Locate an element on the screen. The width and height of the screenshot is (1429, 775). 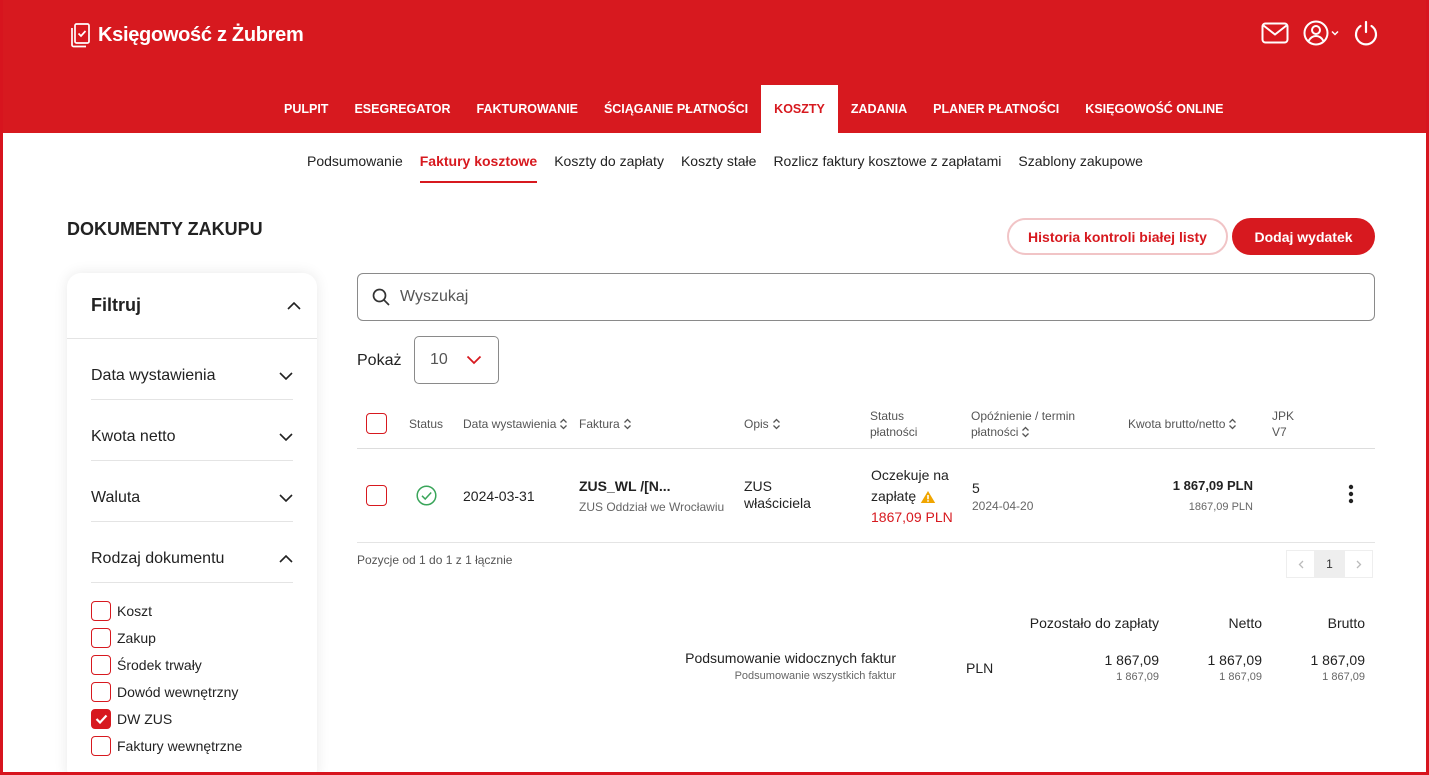
row-gross-amount: 1 867,09 PLN is located at coordinates (1212, 485).